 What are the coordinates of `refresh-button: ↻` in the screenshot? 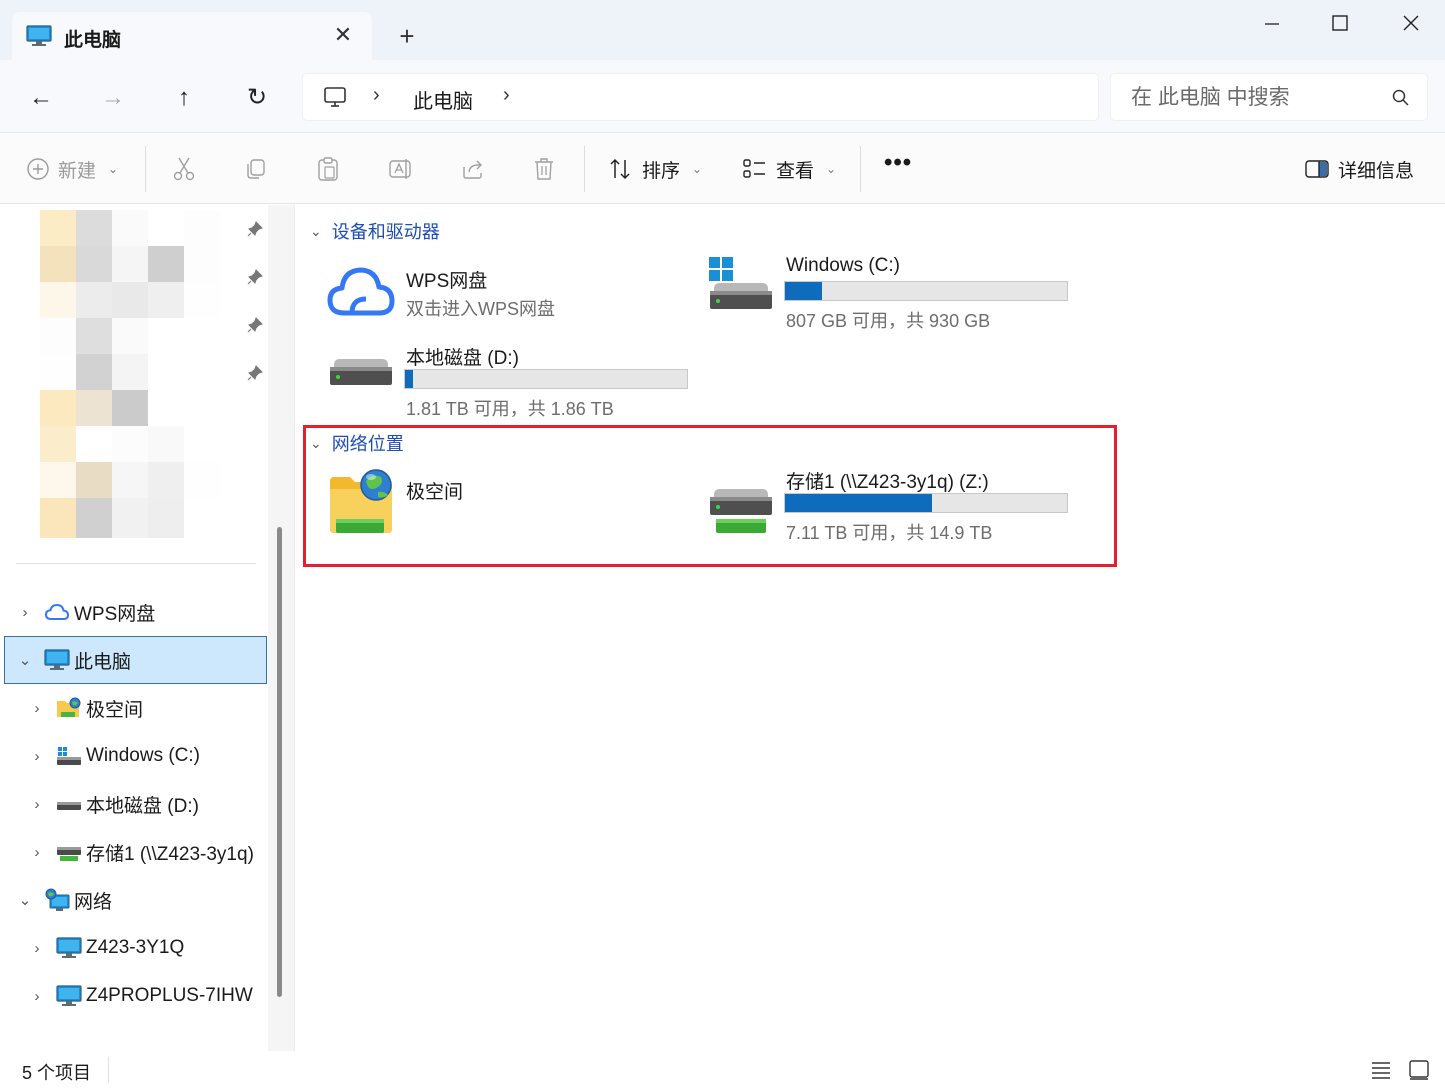 It's located at (257, 98).